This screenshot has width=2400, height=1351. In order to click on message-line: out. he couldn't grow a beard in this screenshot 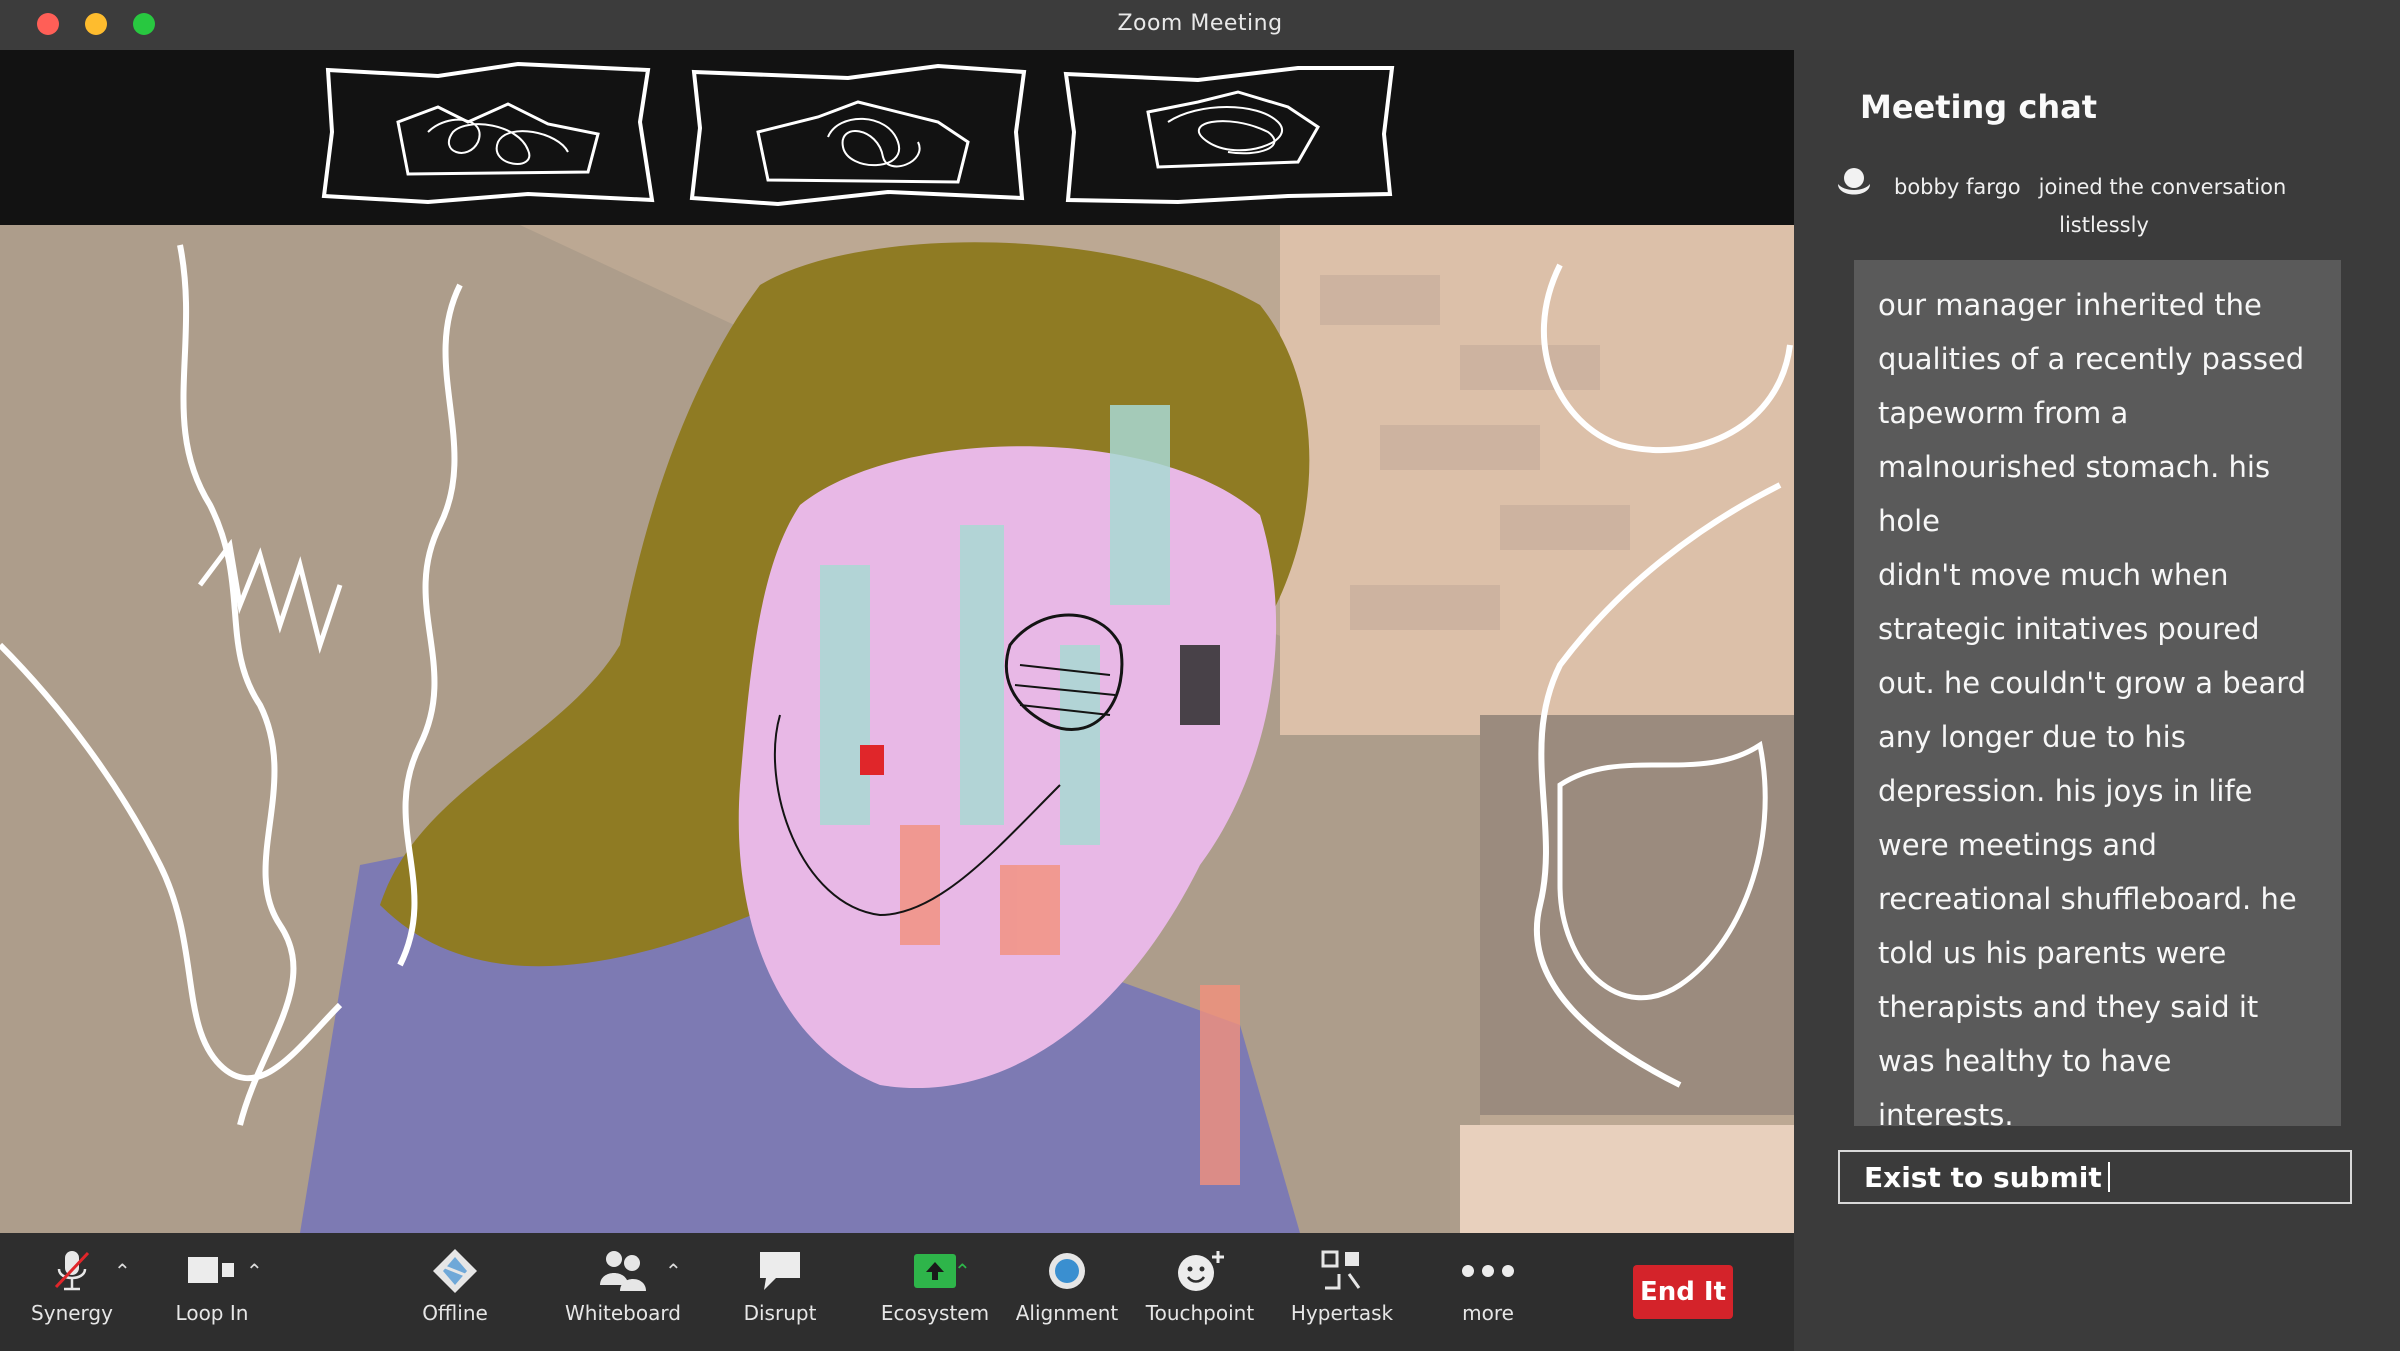, I will do `click(2092, 683)`.